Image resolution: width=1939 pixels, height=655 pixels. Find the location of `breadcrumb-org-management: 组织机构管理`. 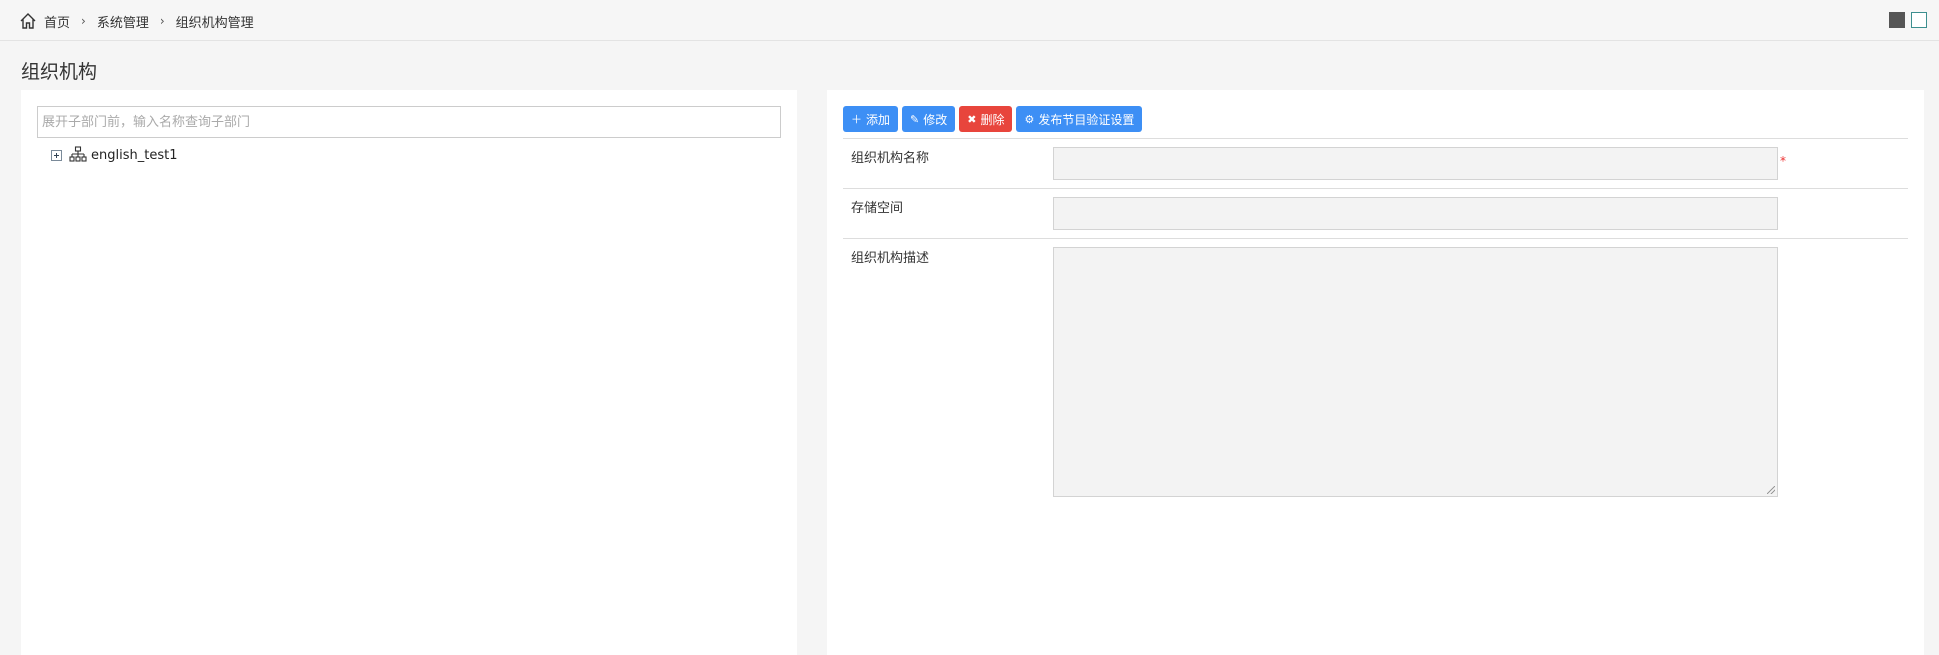

breadcrumb-org-management: 组织机构管理 is located at coordinates (214, 23).